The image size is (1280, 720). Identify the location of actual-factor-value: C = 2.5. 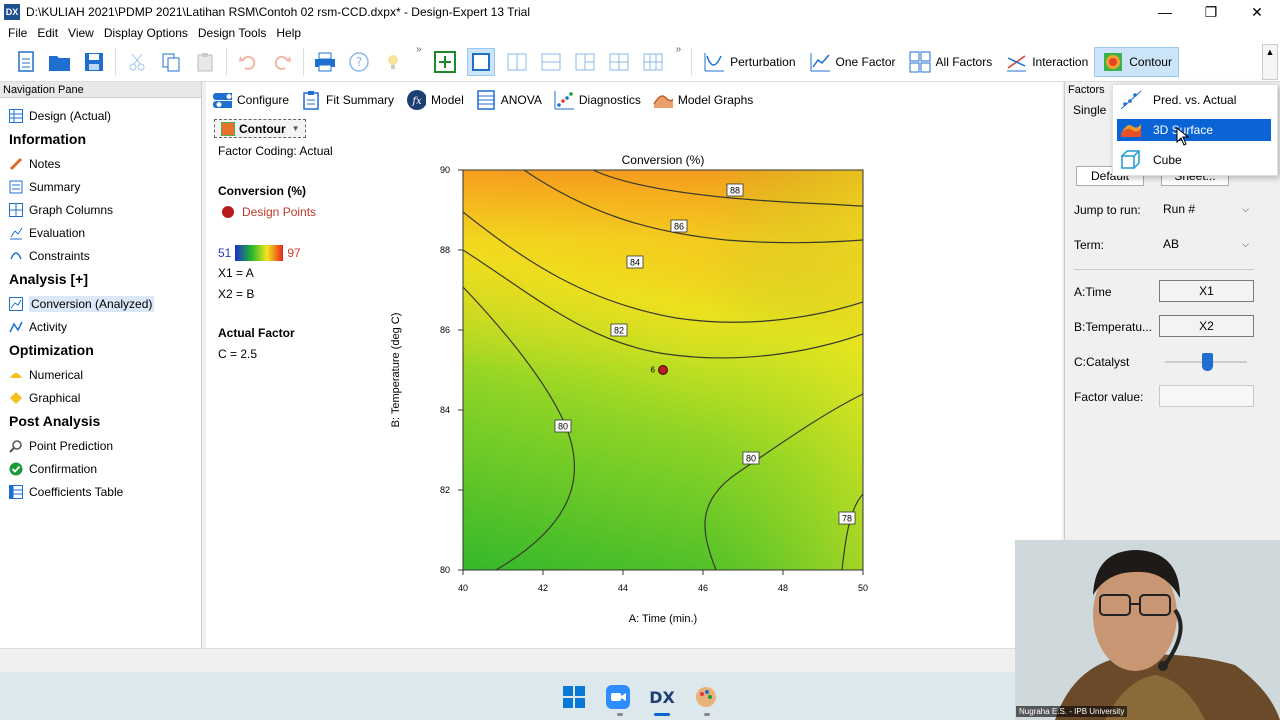
(238, 354).